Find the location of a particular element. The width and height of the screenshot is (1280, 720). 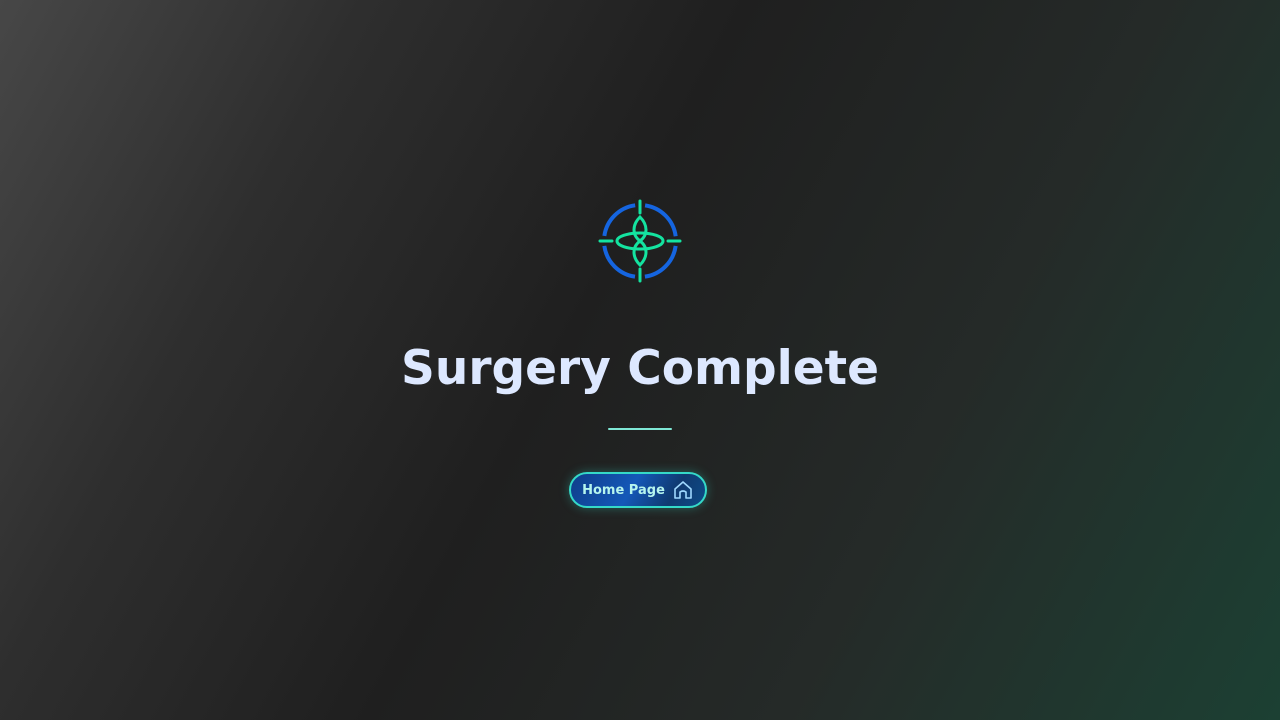

home-page-button: Home Page is located at coordinates (638, 490).